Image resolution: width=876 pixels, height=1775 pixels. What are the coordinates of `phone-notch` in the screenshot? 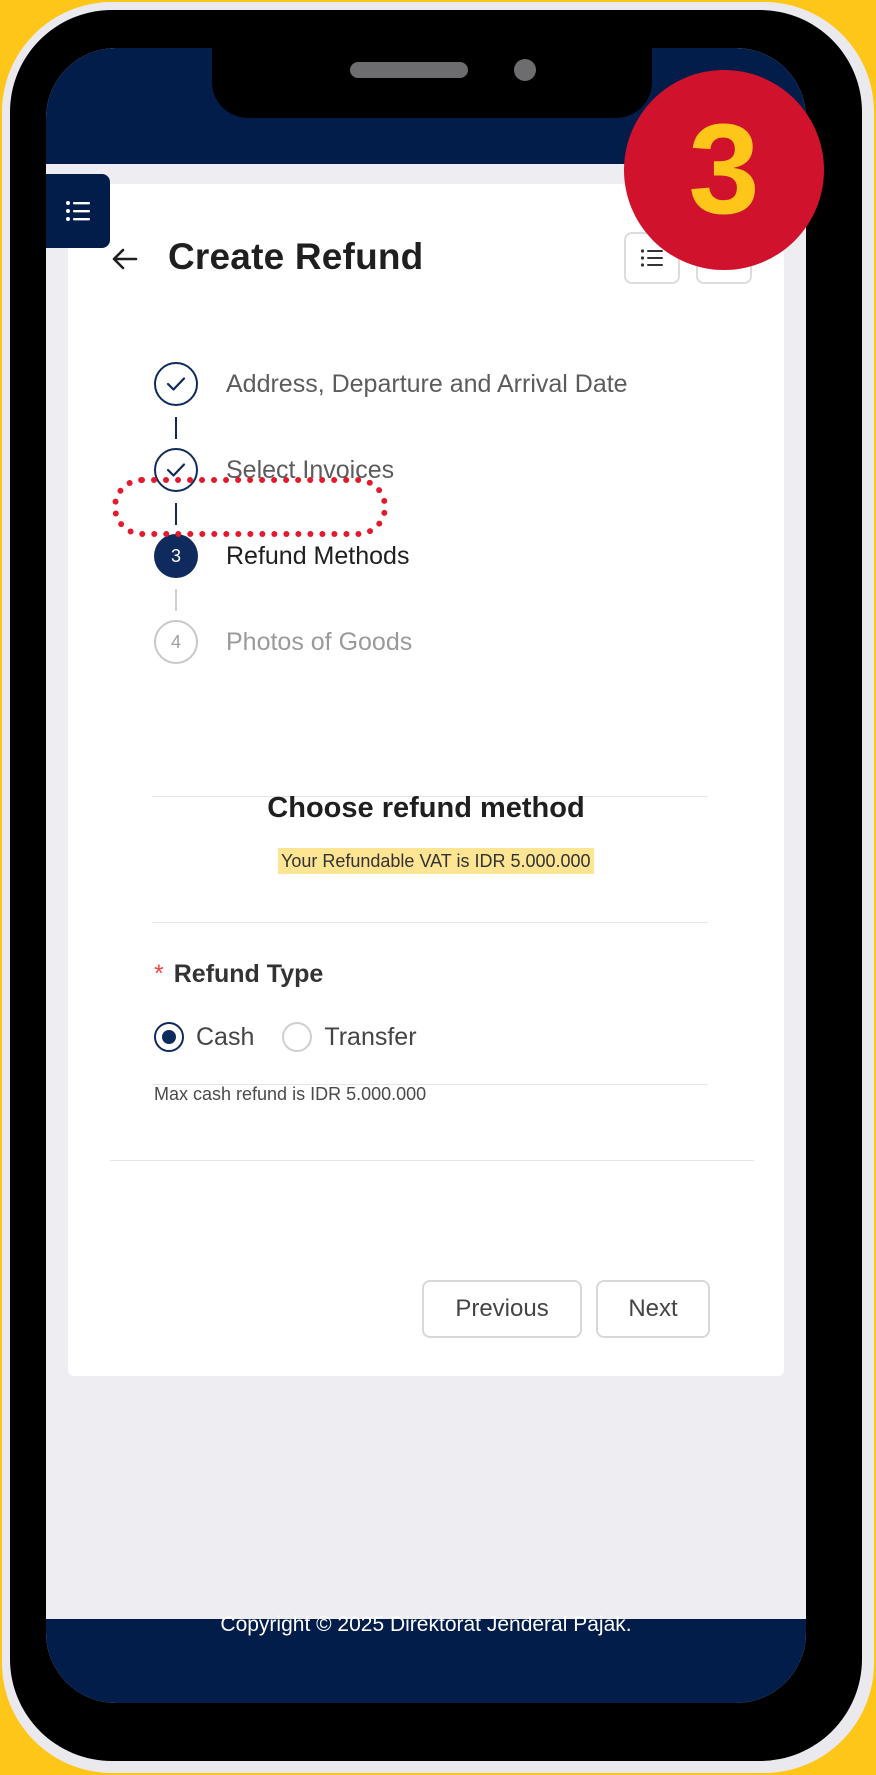 It's located at (432, 83).